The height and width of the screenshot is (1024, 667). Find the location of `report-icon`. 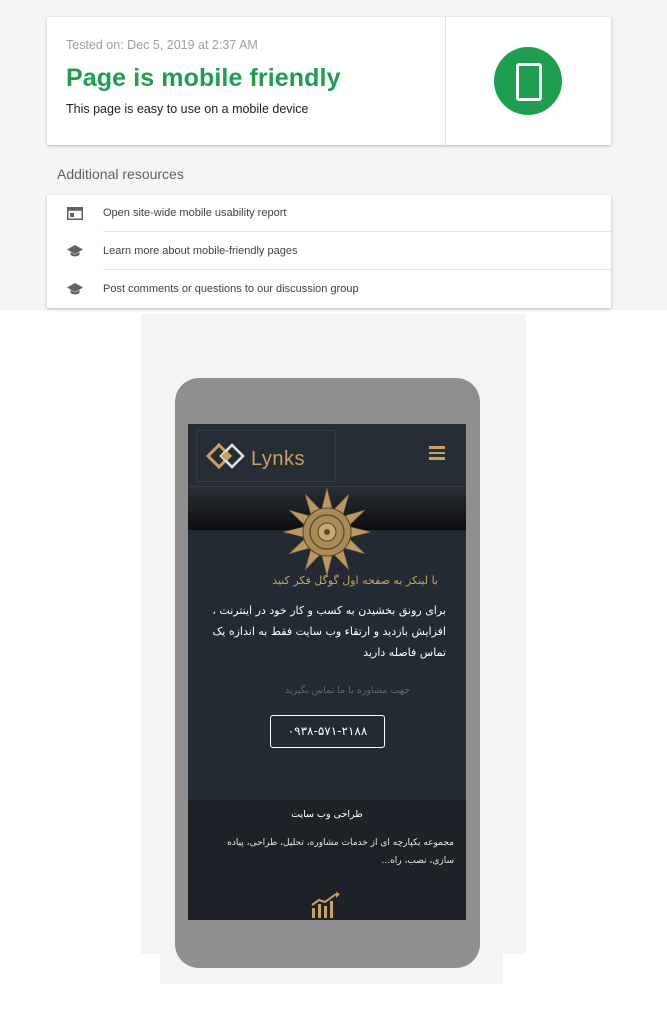

report-icon is located at coordinates (75, 213).